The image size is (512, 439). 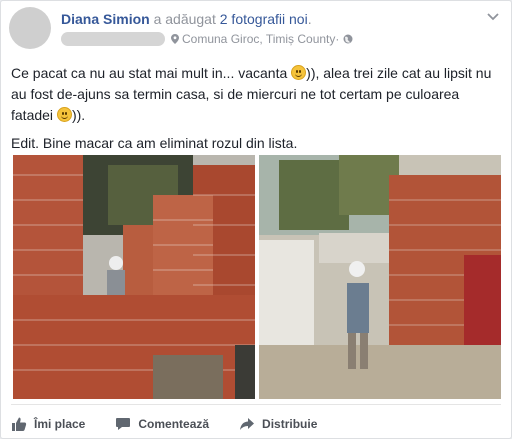 What do you see at coordinates (113, 39) in the screenshot?
I see `tagged-name-redacted` at bounding box center [113, 39].